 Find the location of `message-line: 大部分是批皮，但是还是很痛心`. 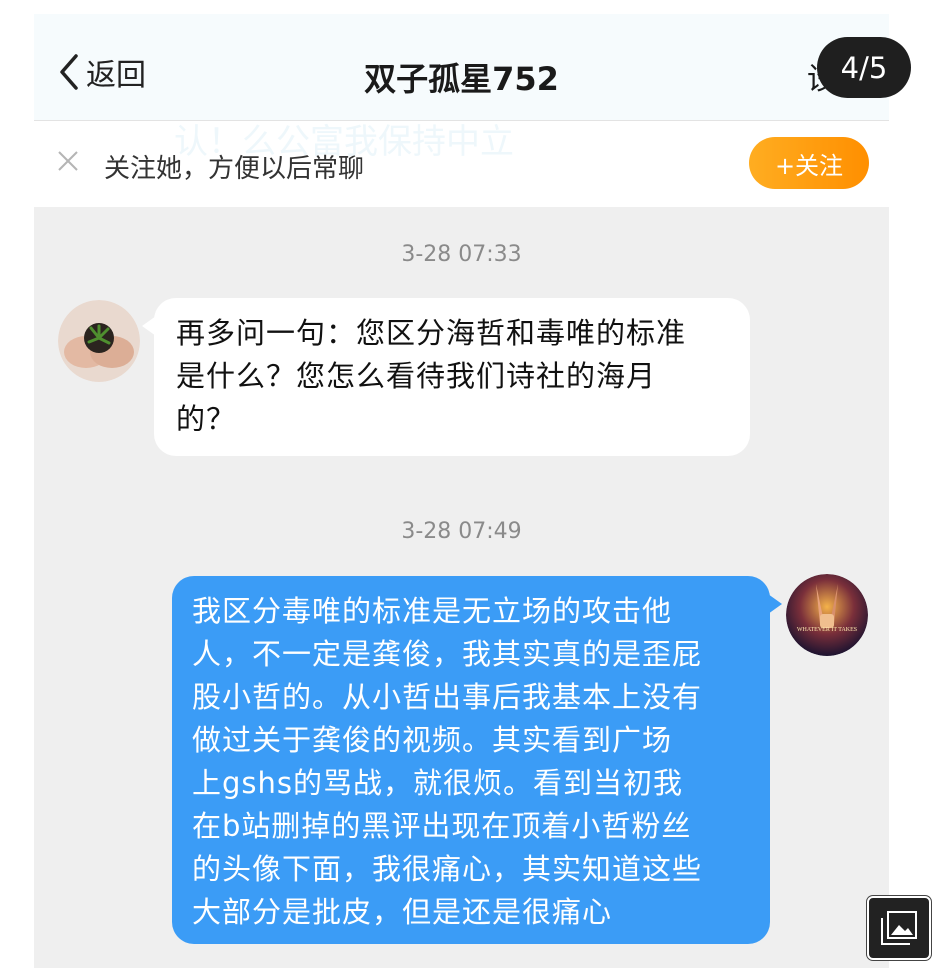

message-line: 大部分是批皮，但是还是很痛心 is located at coordinates (402, 912).